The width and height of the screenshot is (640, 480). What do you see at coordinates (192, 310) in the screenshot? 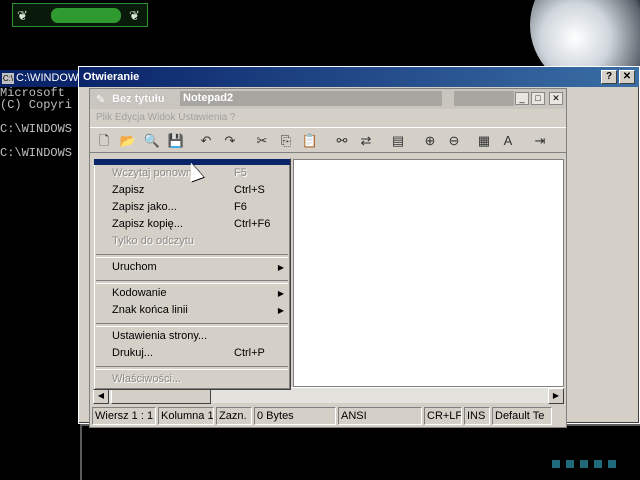
I see `menu-item: Znak końca linii ▶` at bounding box center [192, 310].